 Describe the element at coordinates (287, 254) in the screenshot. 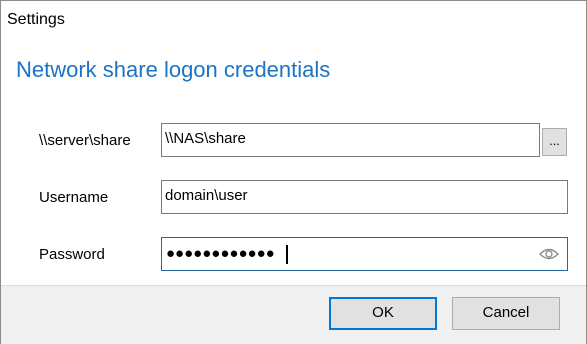

I see `text-caret` at that location.